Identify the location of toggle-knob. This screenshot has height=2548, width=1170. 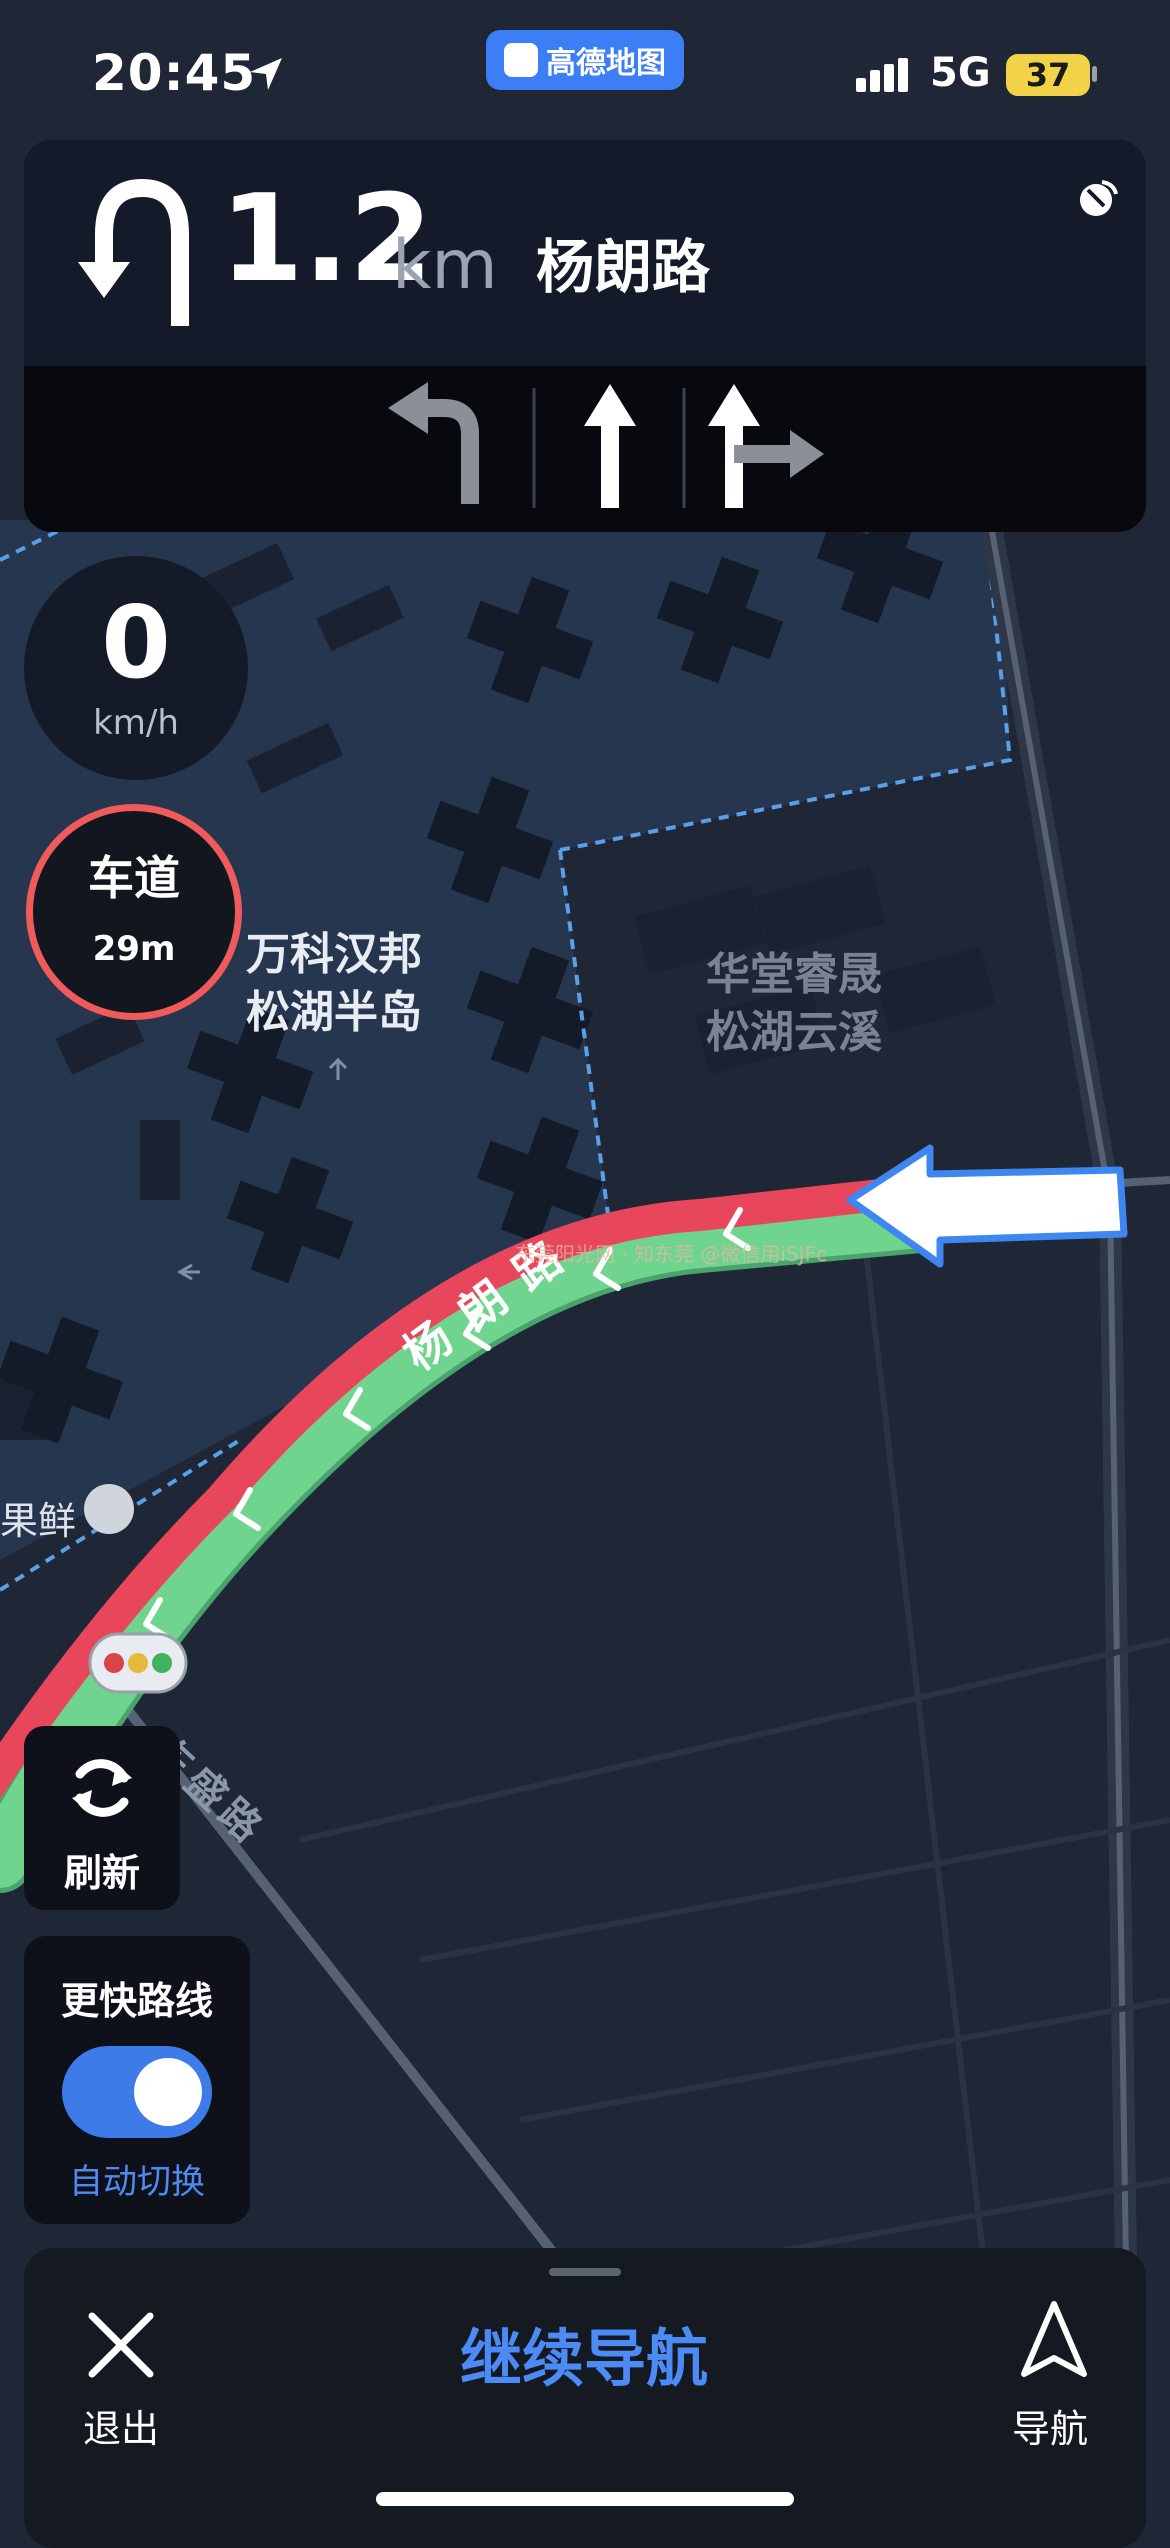
(168, 2092).